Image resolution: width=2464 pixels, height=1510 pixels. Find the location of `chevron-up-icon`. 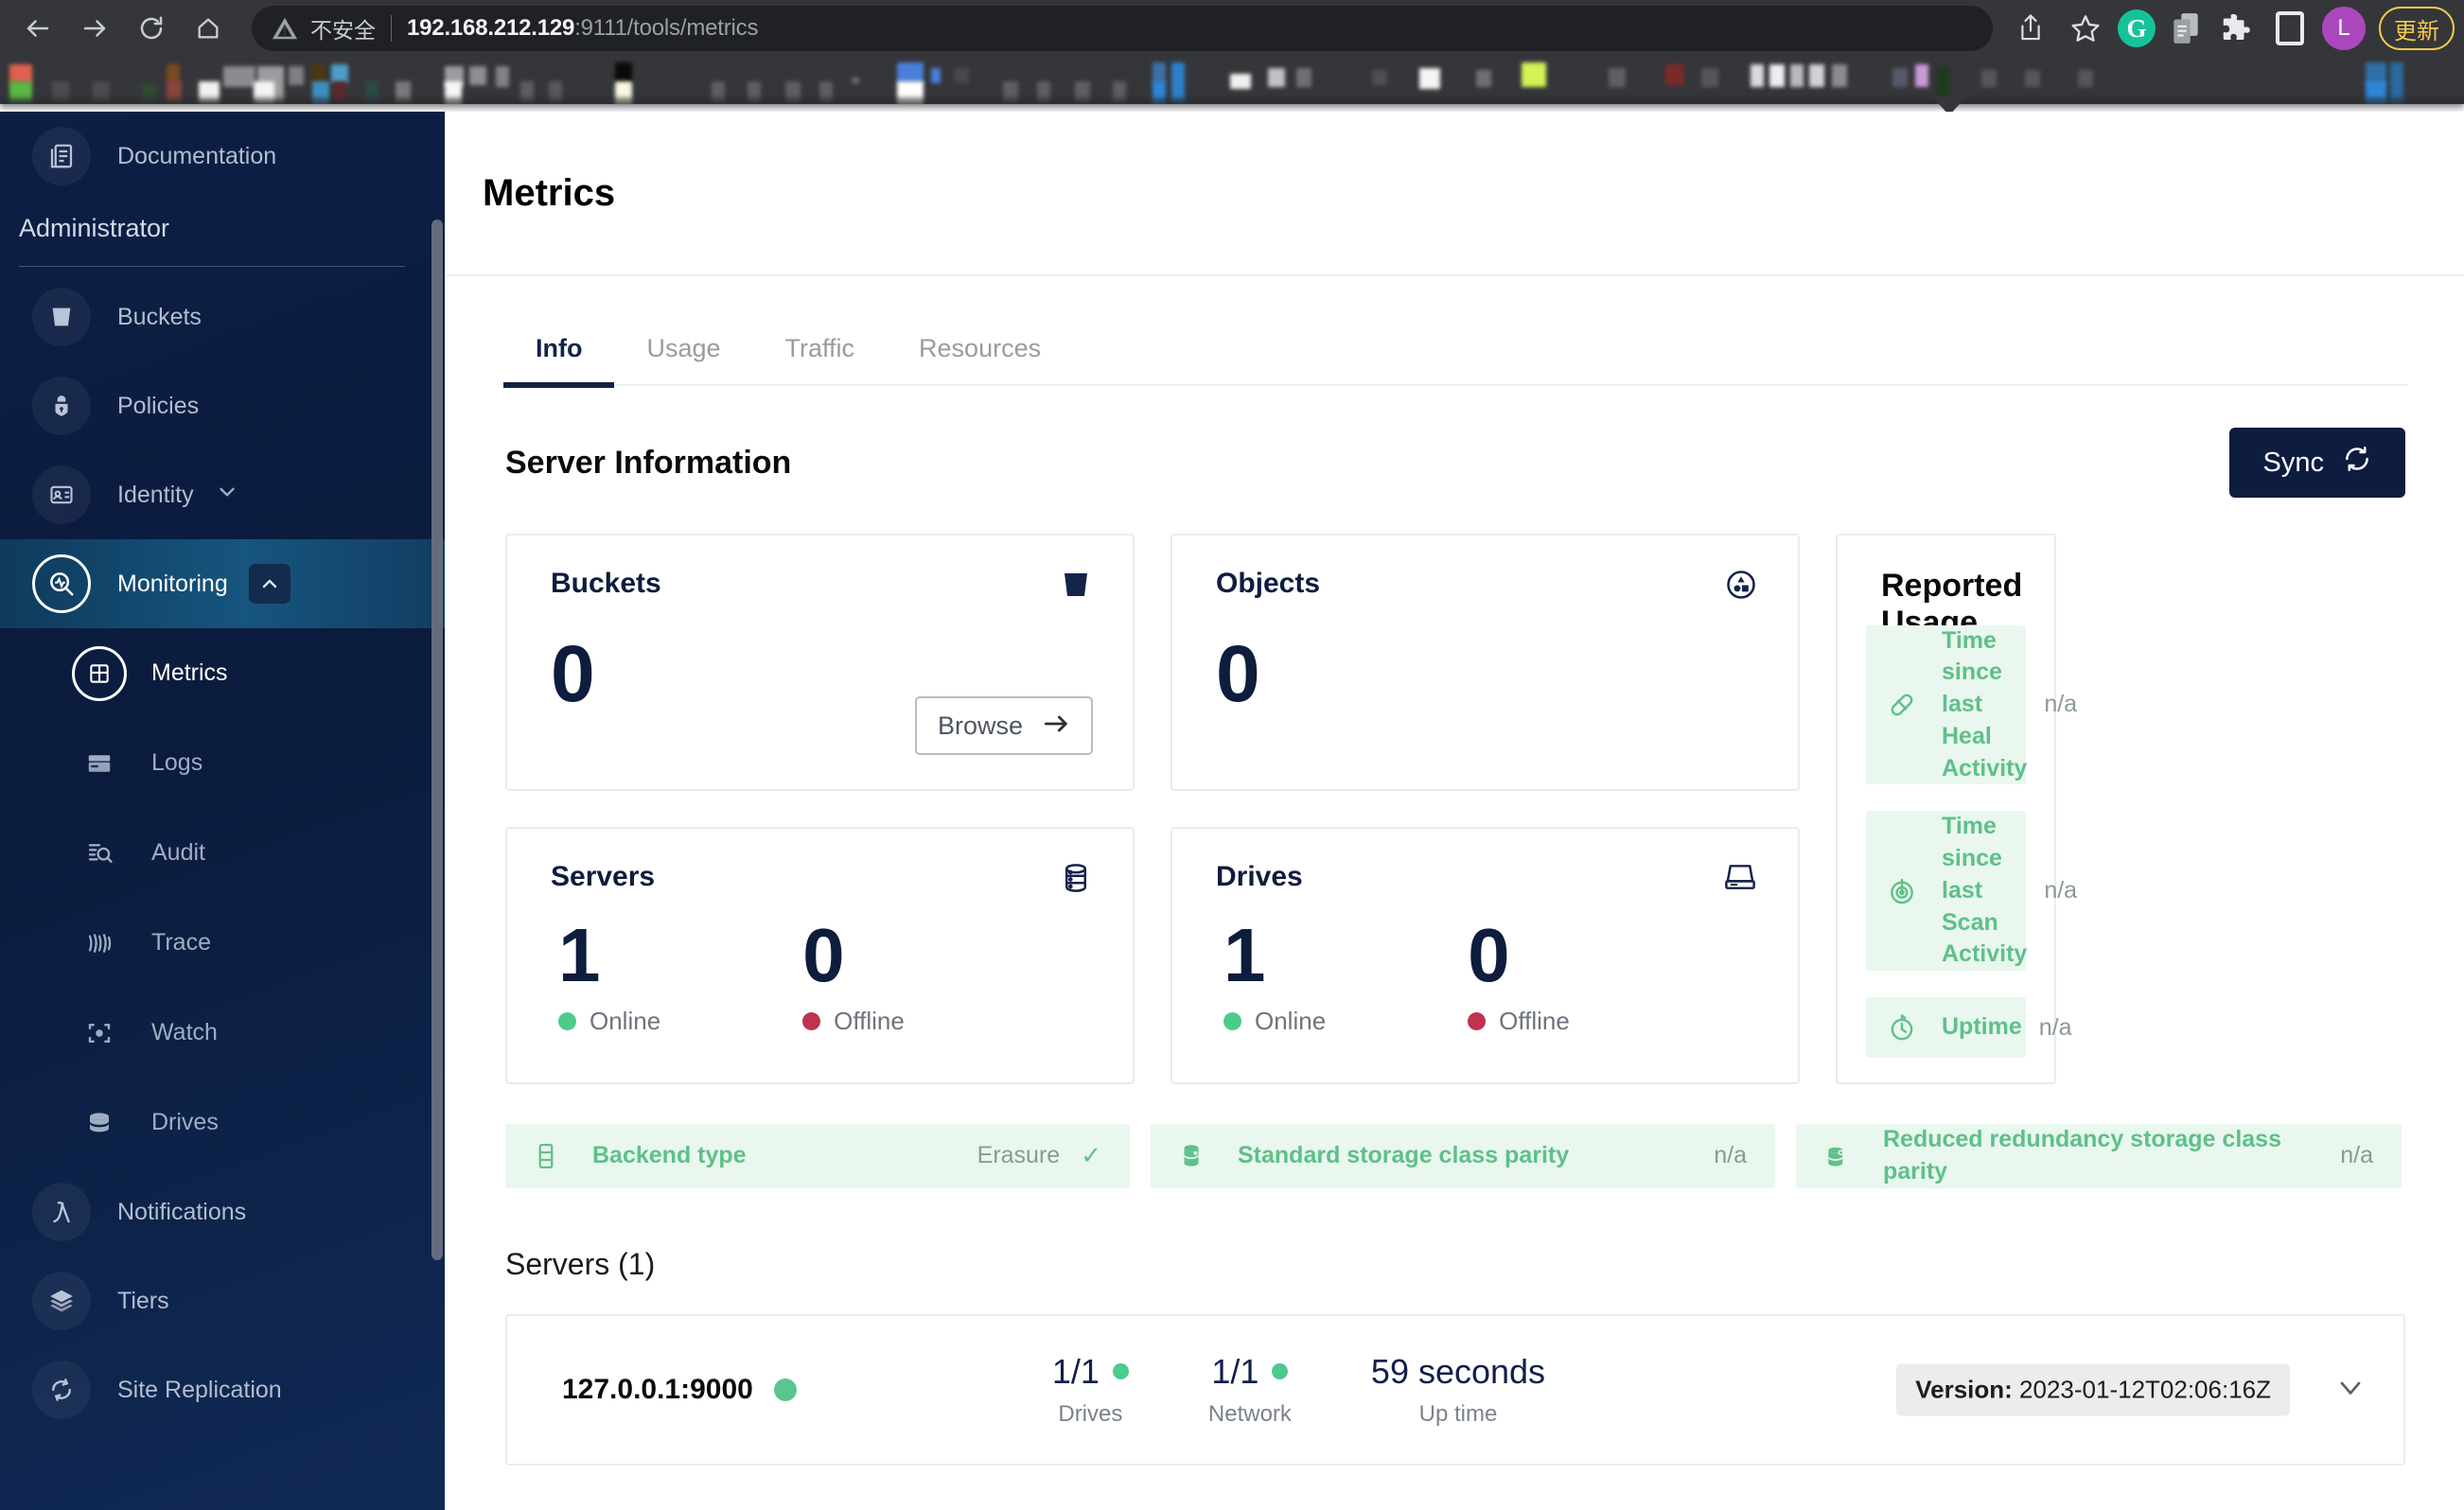

chevron-up-icon is located at coordinates (269, 584).